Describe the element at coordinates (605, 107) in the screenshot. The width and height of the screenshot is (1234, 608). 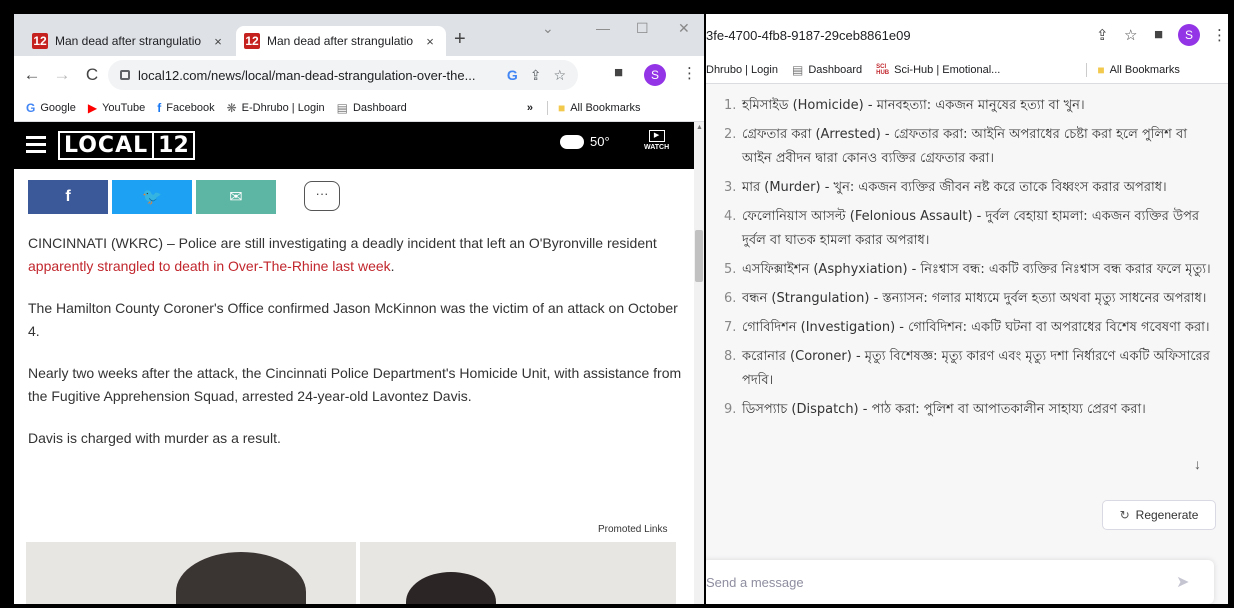
I see `bookmark-label: All Bookmarks` at that location.